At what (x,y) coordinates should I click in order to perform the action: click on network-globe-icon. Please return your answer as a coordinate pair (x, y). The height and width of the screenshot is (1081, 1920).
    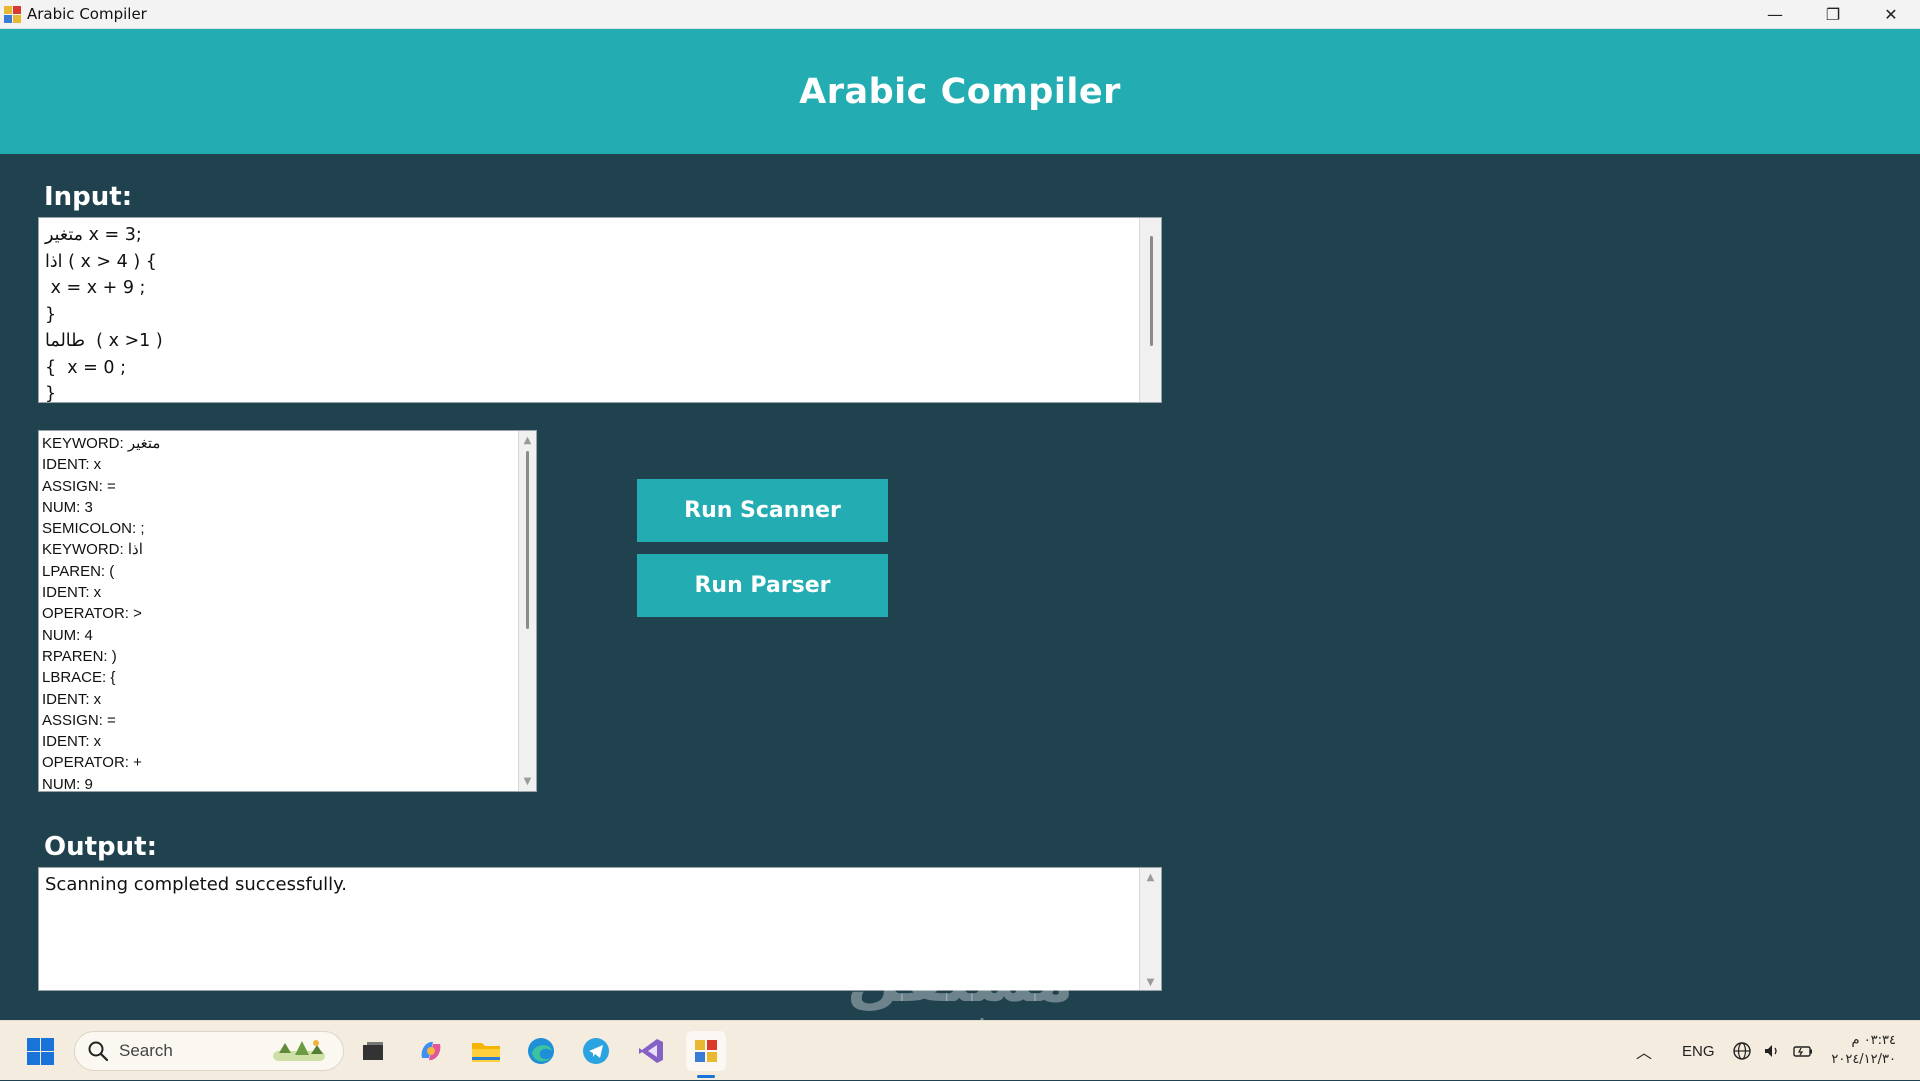
    Looking at the image, I should click on (1742, 1051).